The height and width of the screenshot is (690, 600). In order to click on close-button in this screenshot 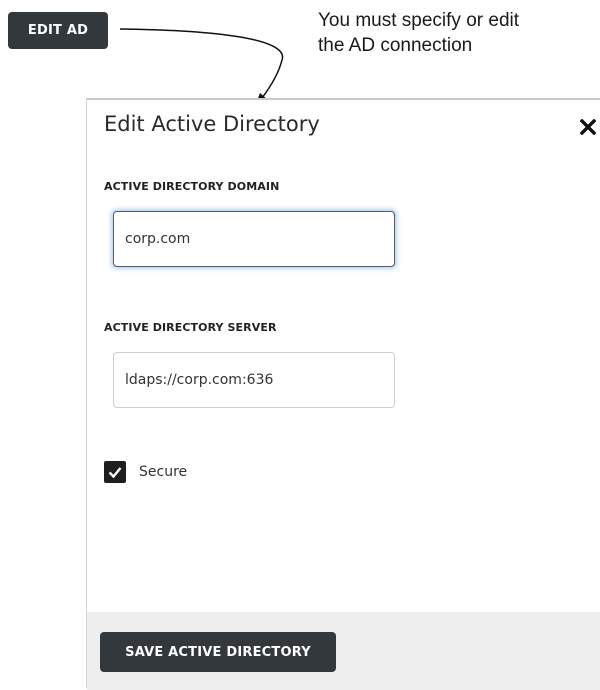, I will do `click(588, 127)`.